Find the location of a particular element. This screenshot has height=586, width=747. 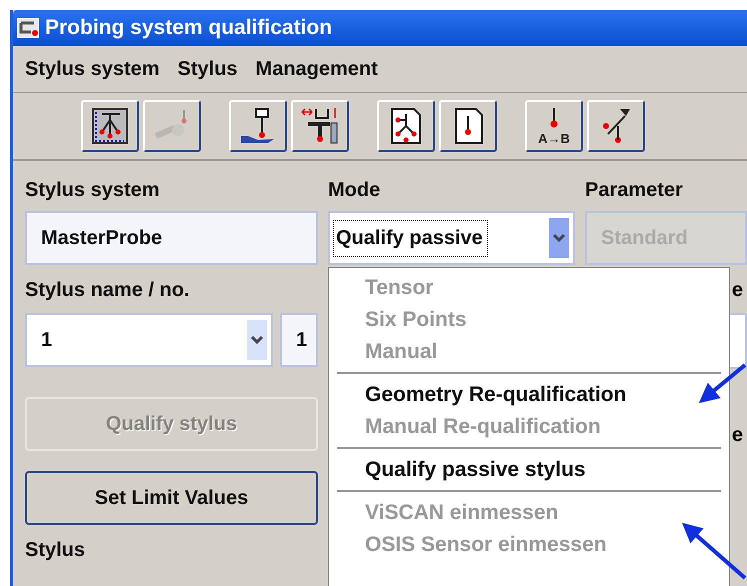

app-icon is located at coordinates (28, 28).